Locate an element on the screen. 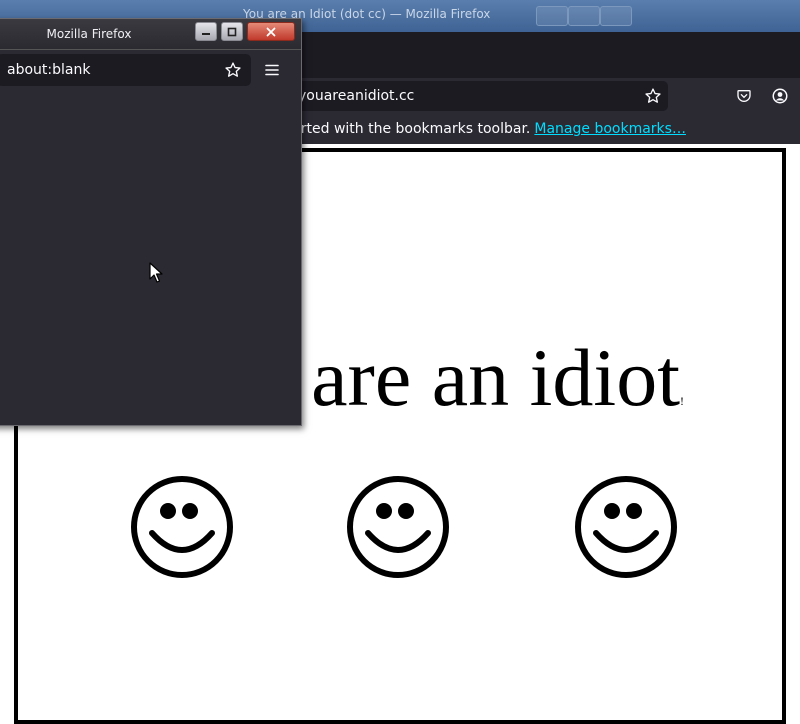  account-icon is located at coordinates (780, 96).